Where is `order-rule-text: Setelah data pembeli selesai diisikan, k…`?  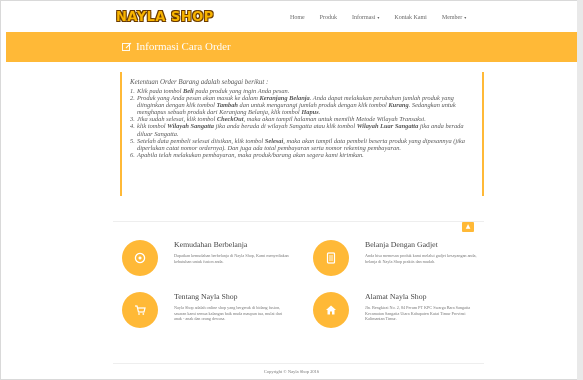
order-rule-text: Setelah data pembeli selesai diisikan, k… is located at coordinates (201, 141).